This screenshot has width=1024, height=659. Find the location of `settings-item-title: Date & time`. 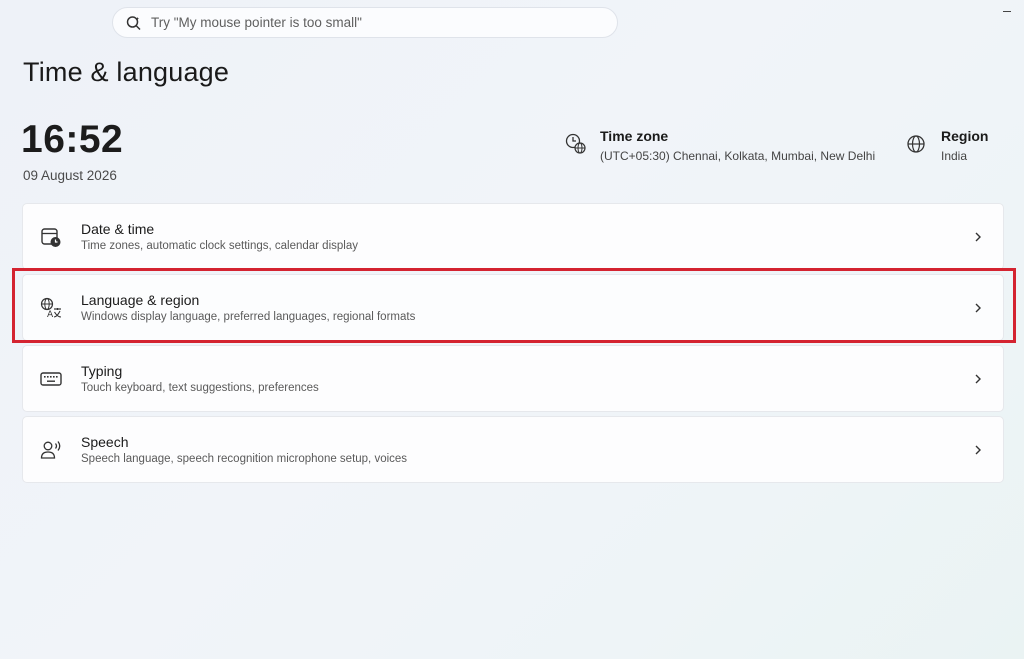

settings-item-title: Date & time is located at coordinates (118, 229).